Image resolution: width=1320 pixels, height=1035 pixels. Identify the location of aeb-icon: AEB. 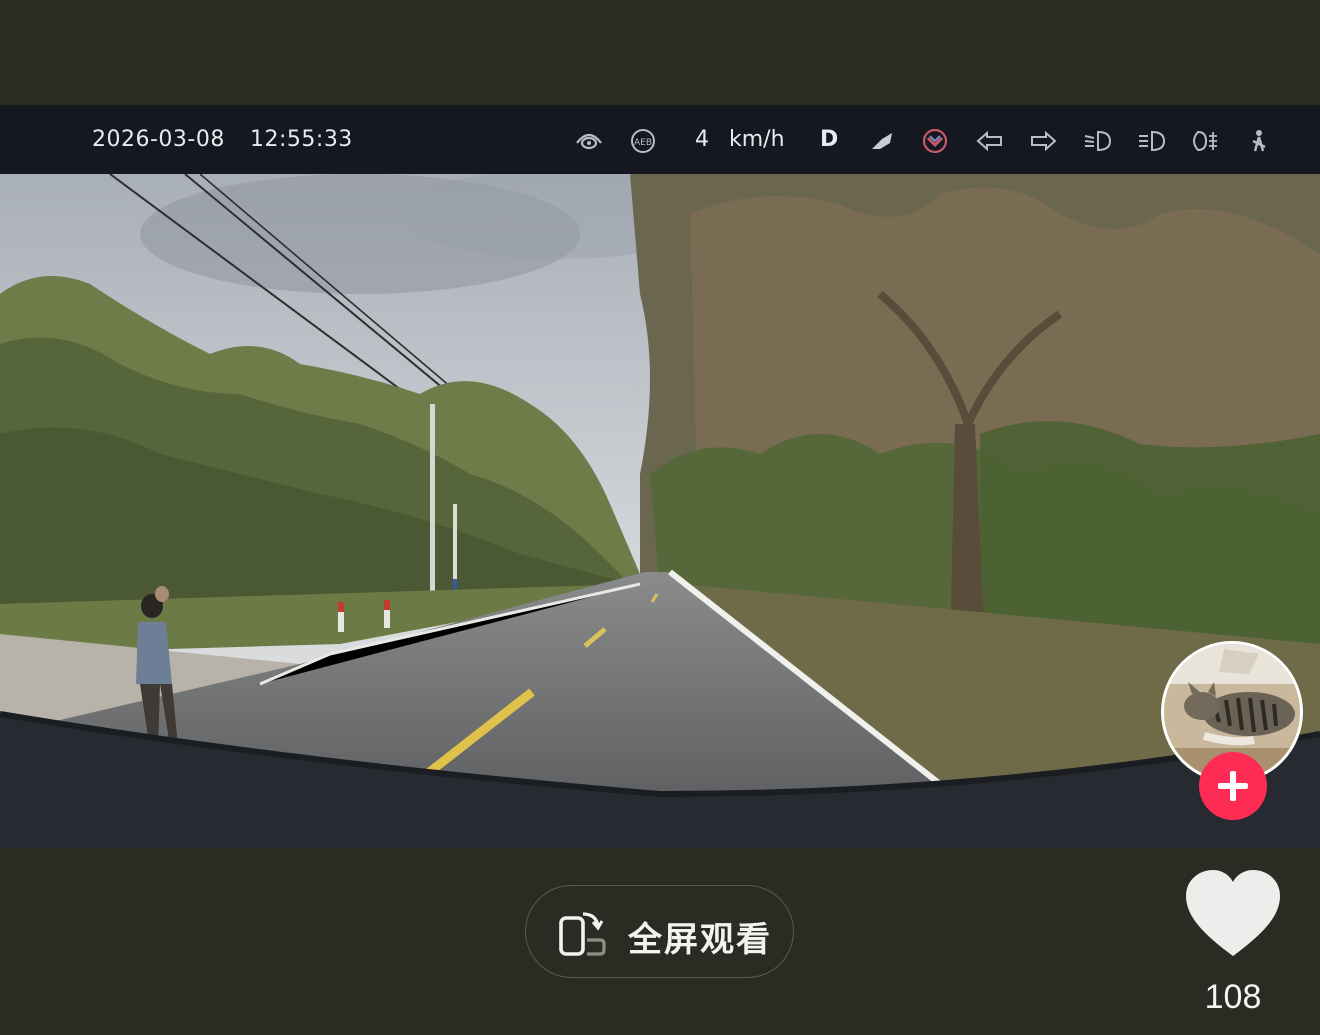
(643, 141).